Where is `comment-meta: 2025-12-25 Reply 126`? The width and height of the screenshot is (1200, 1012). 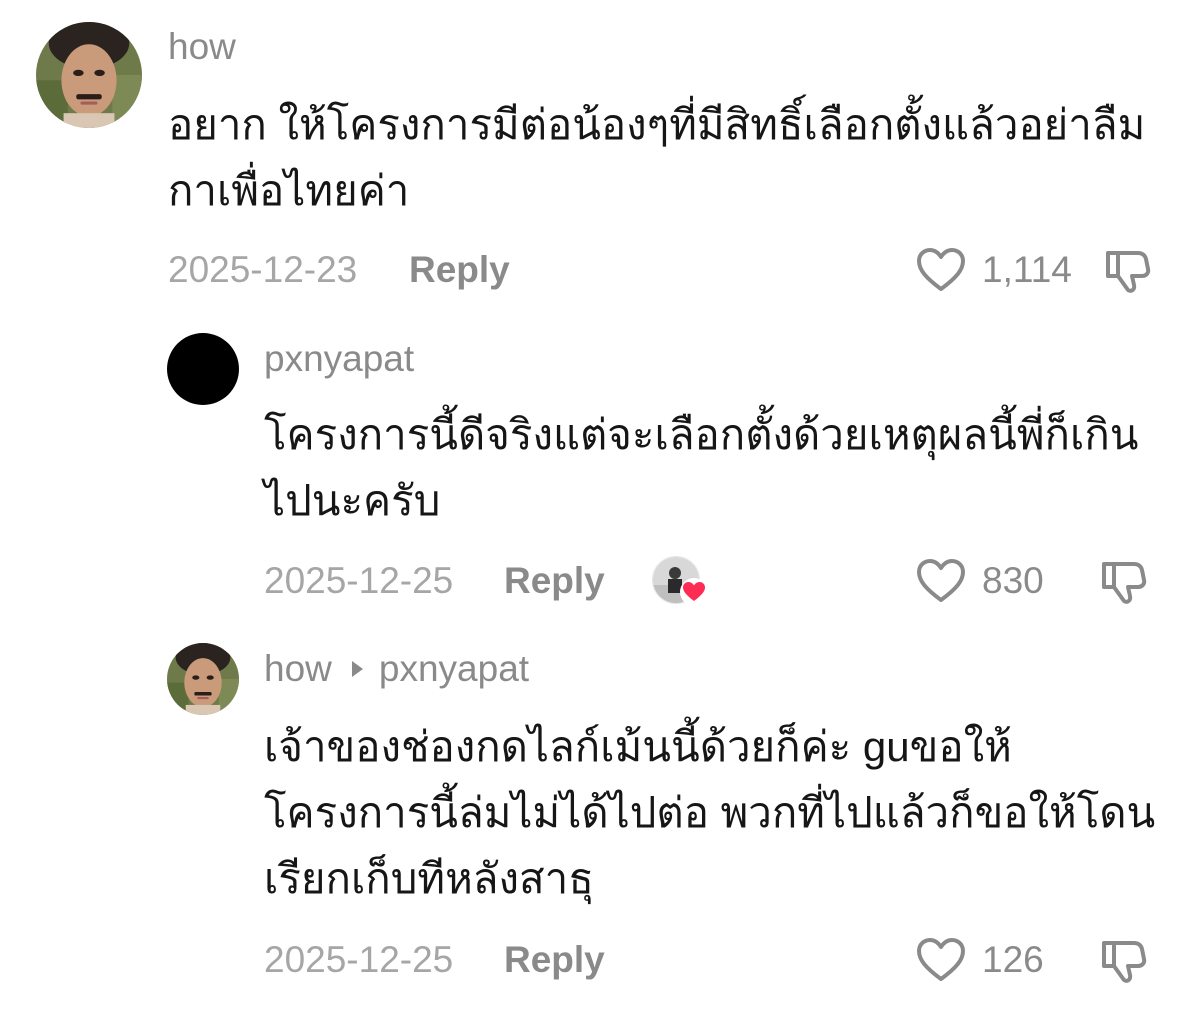 comment-meta: 2025-12-25 Reply 126 is located at coordinates (716, 960).